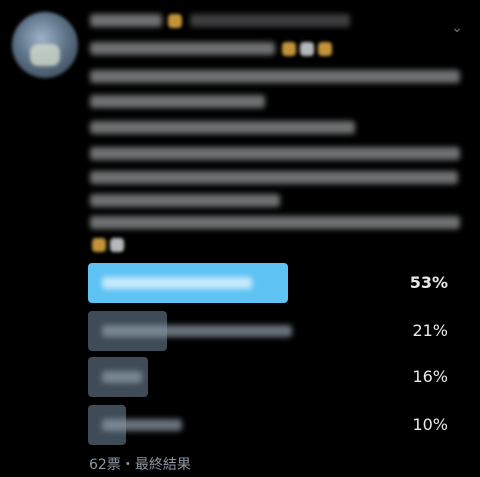 The image size is (480, 477). What do you see at coordinates (274, 283) in the screenshot?
I see `poll-option-1: 53%` at bounding box center [274, 283].